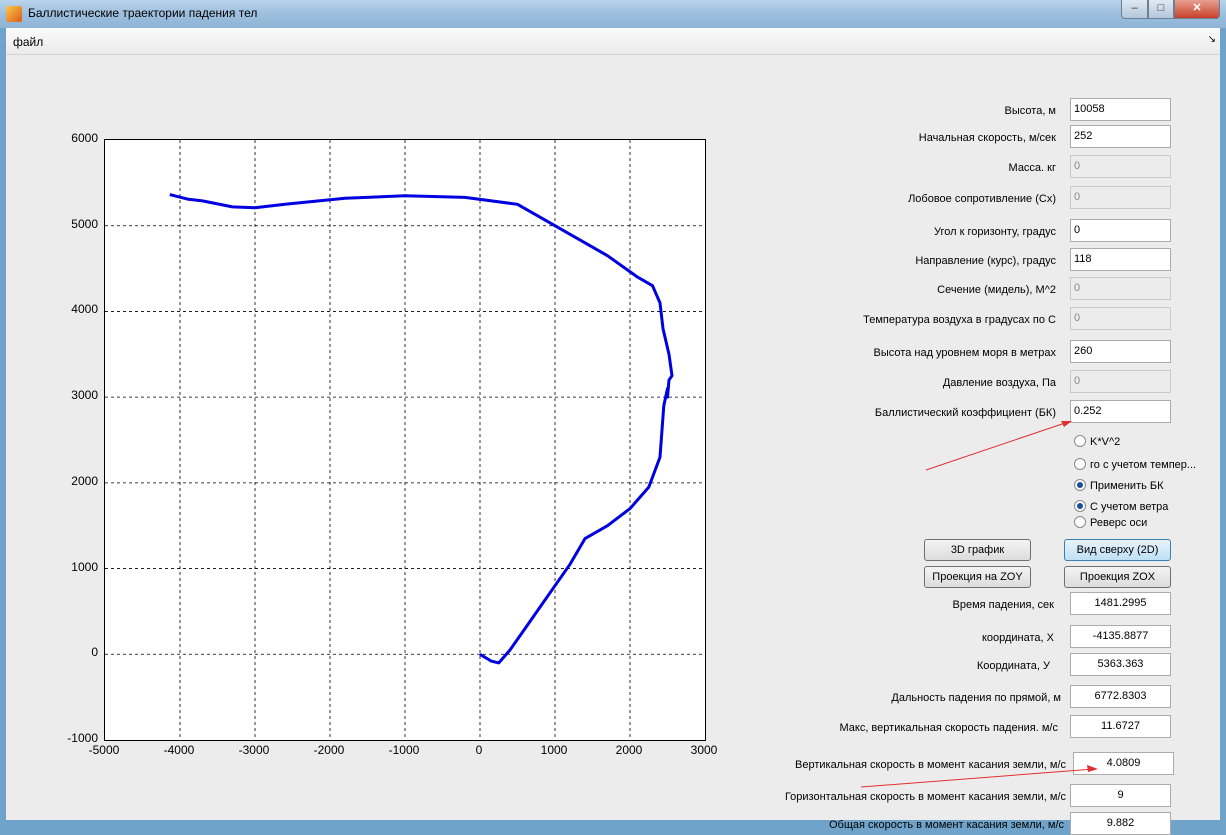 The image size is (1226, 835). Describe the element at coordinates (1134, 9) in the screenshot. I see `minimize-button: –` at that location.